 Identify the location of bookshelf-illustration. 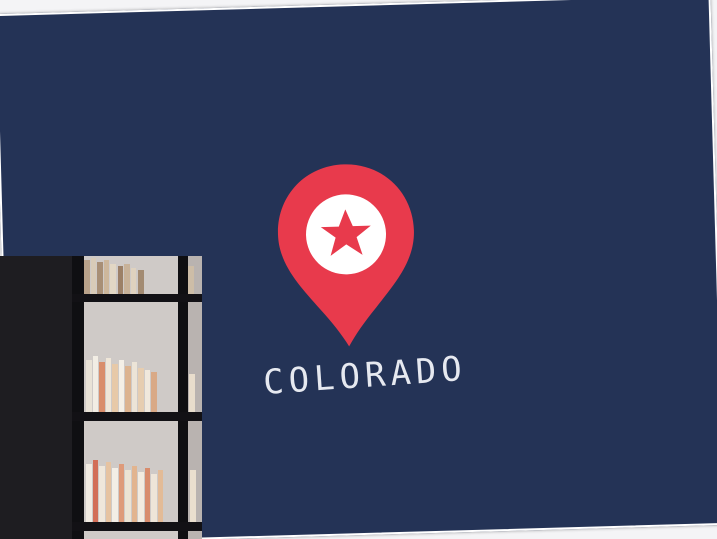
(101, 397).